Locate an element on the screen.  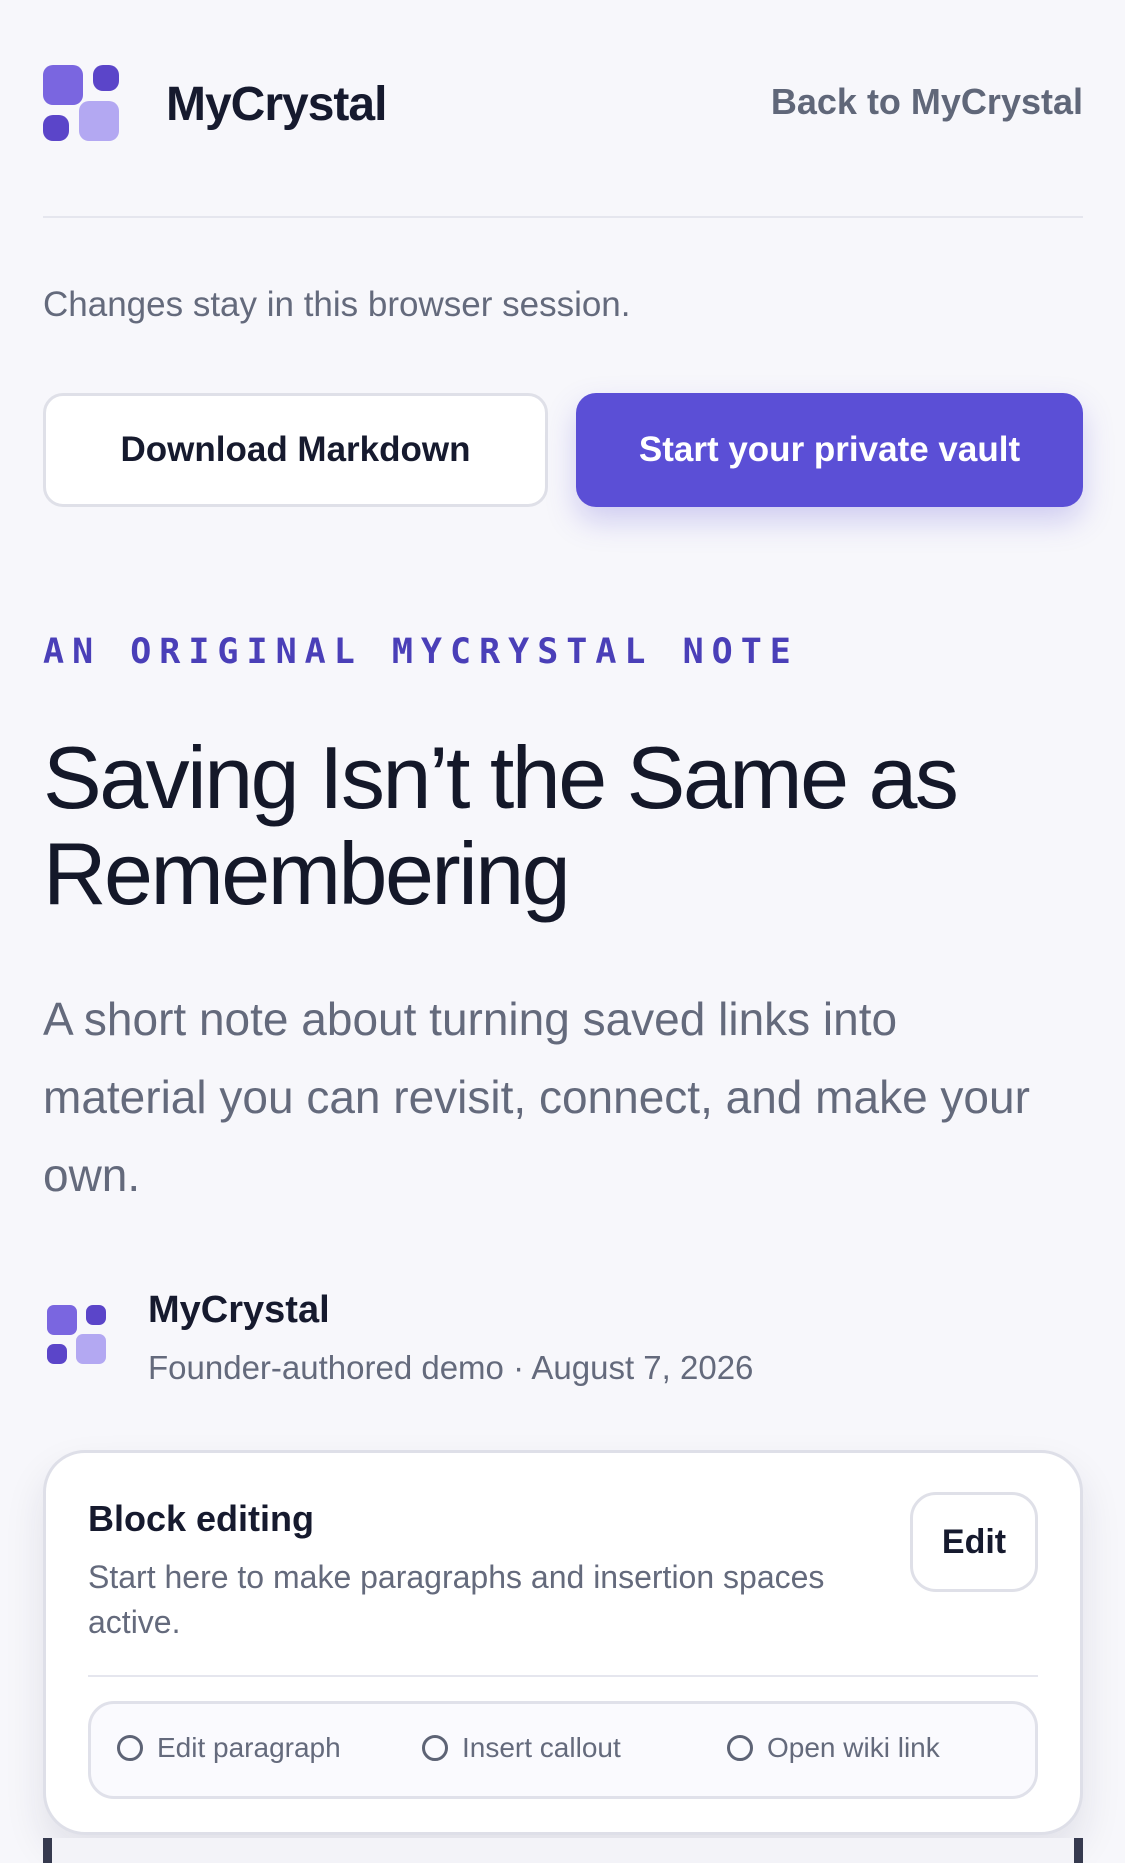
author-avatar-icon is located at coordinates (79, 1337).